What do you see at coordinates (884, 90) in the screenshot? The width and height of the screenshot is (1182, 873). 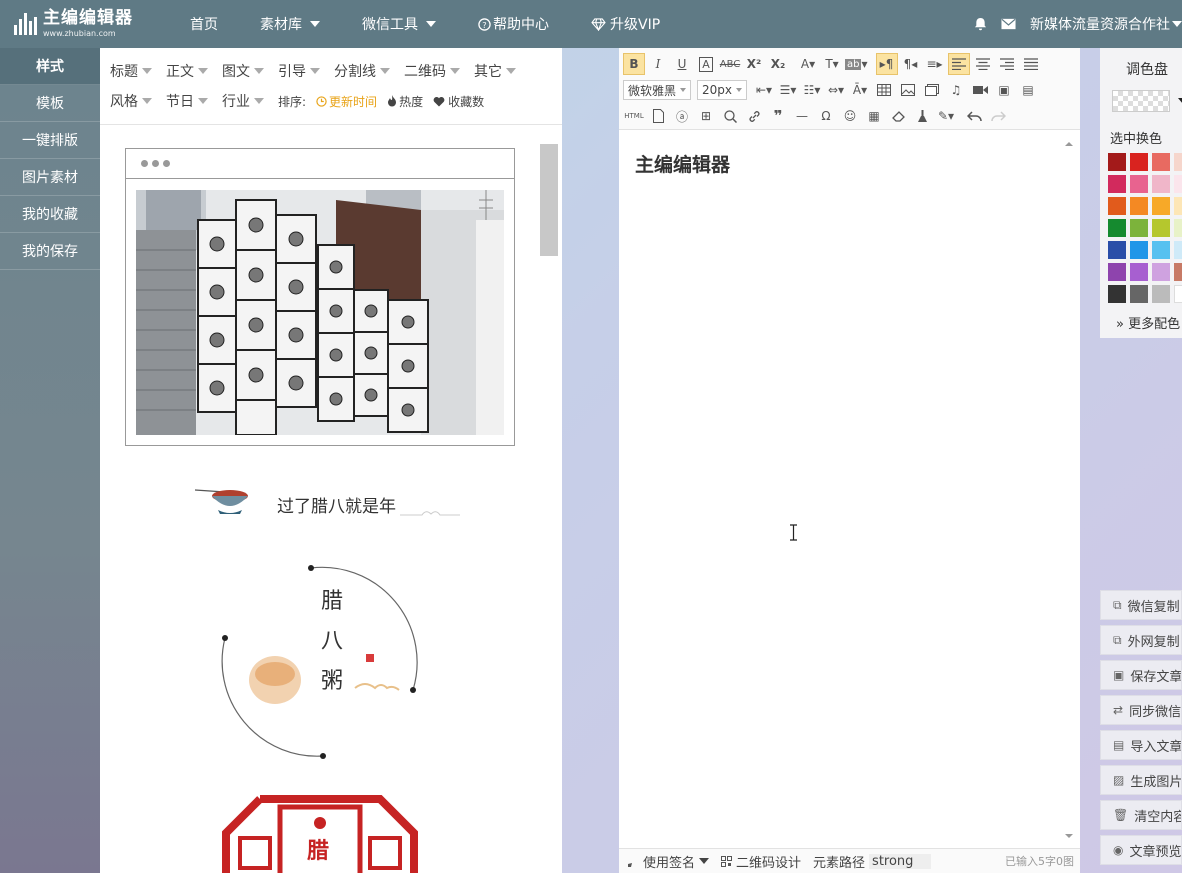 I see `table-button` at bounding box center [884, 90].